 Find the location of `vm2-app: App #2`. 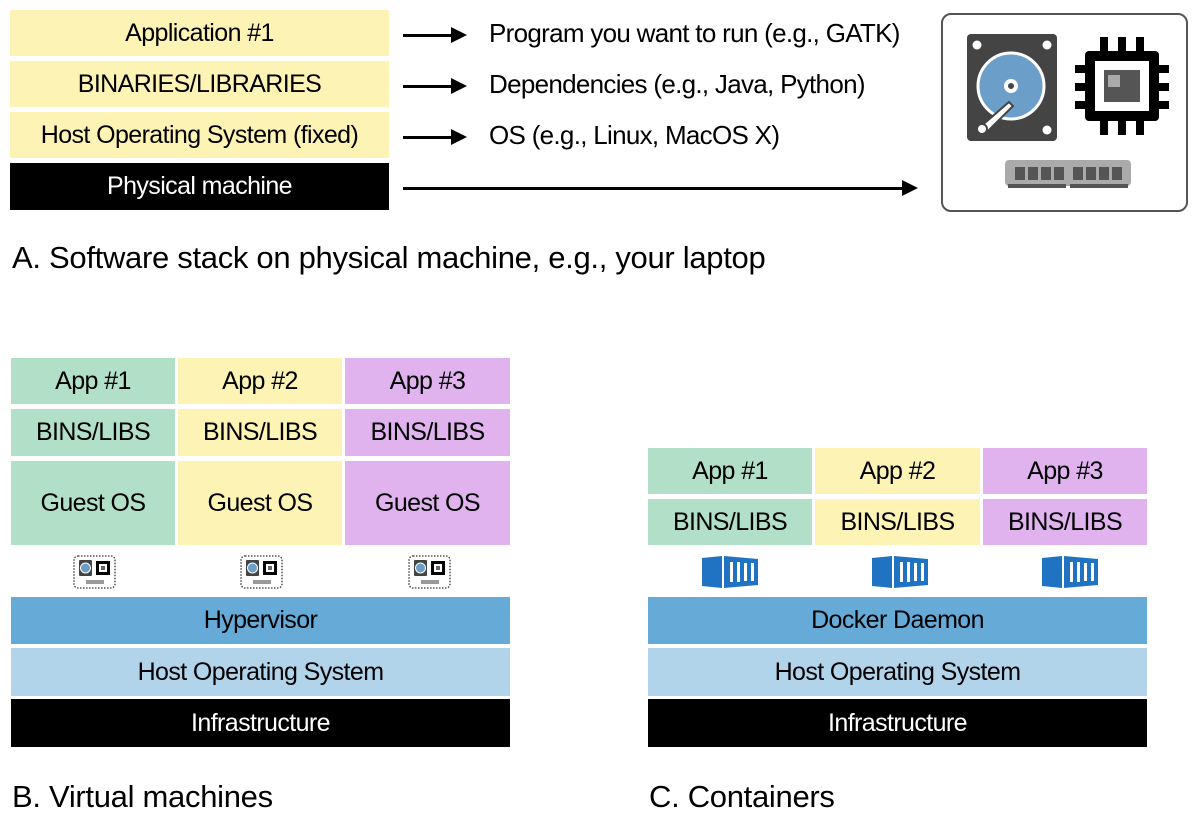

vm2-app: App #2 is located at coordinates (260, 381).